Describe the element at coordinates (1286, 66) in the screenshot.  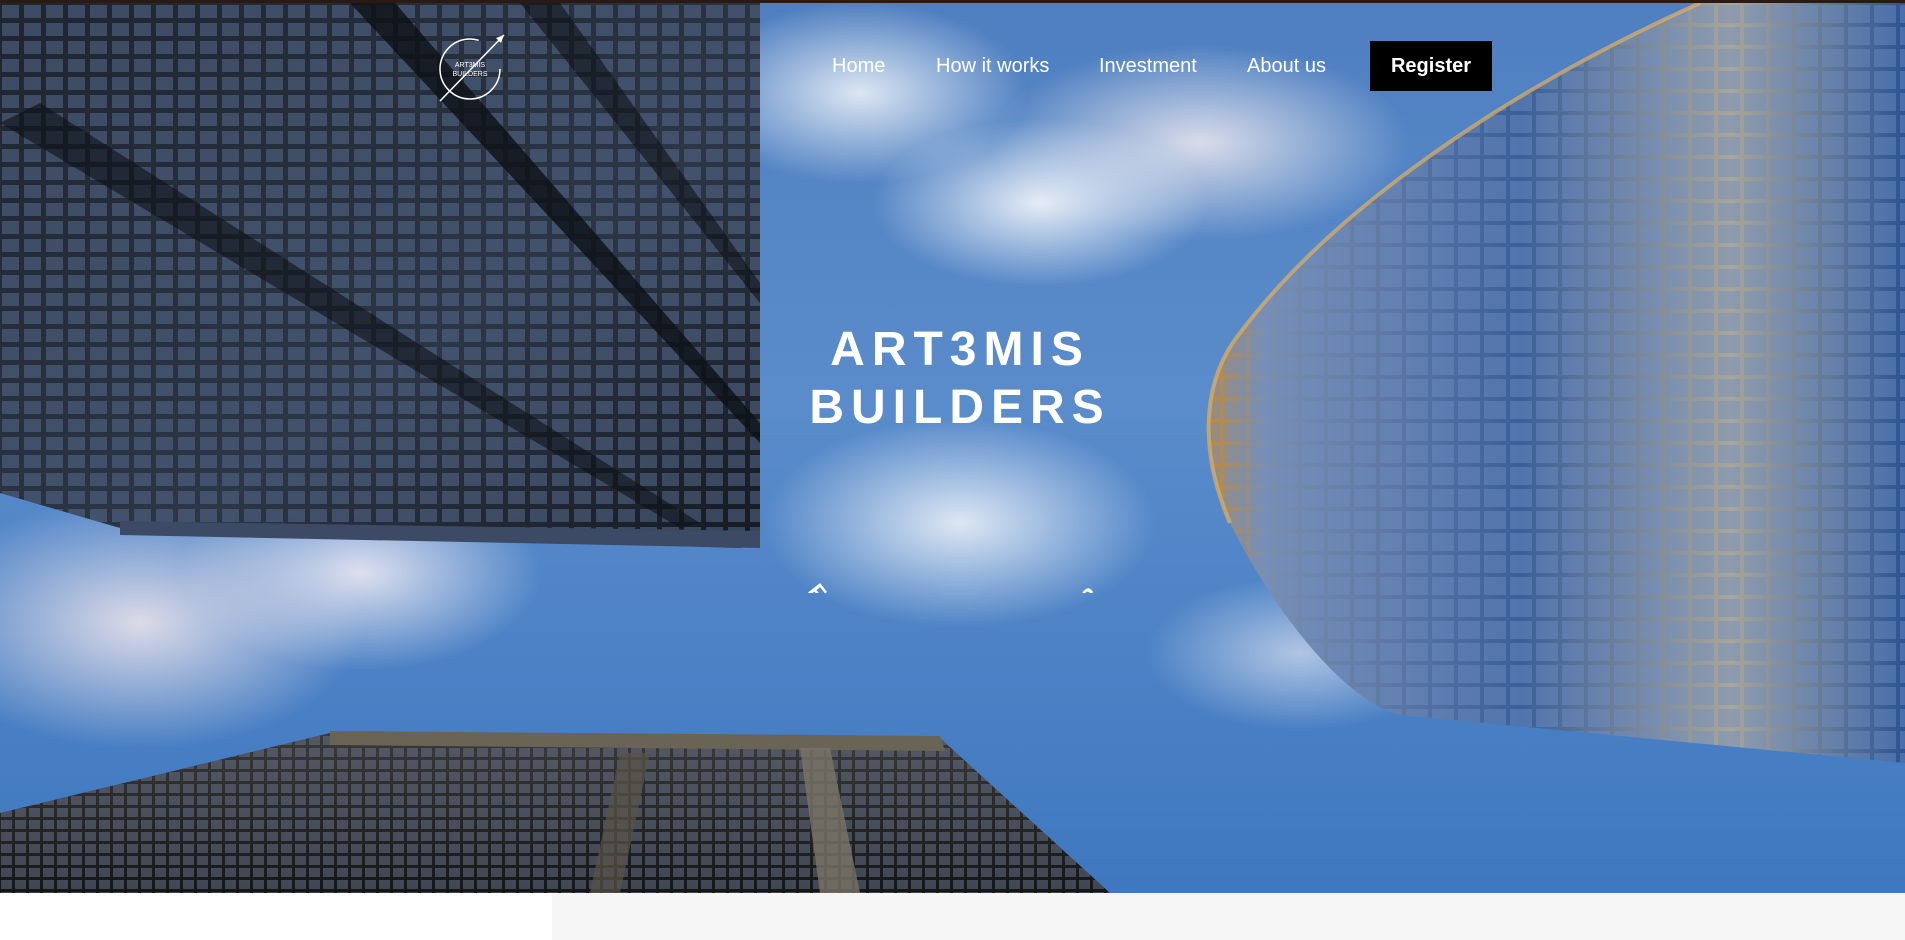
I see `nav-item-about-us: About us` at that location.